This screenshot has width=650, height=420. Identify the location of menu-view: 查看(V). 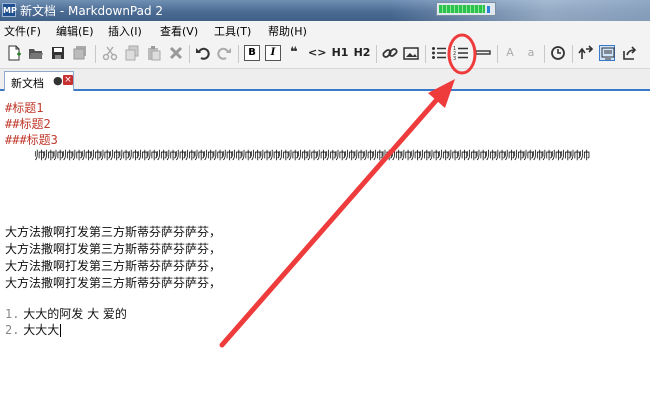
(179, 31).